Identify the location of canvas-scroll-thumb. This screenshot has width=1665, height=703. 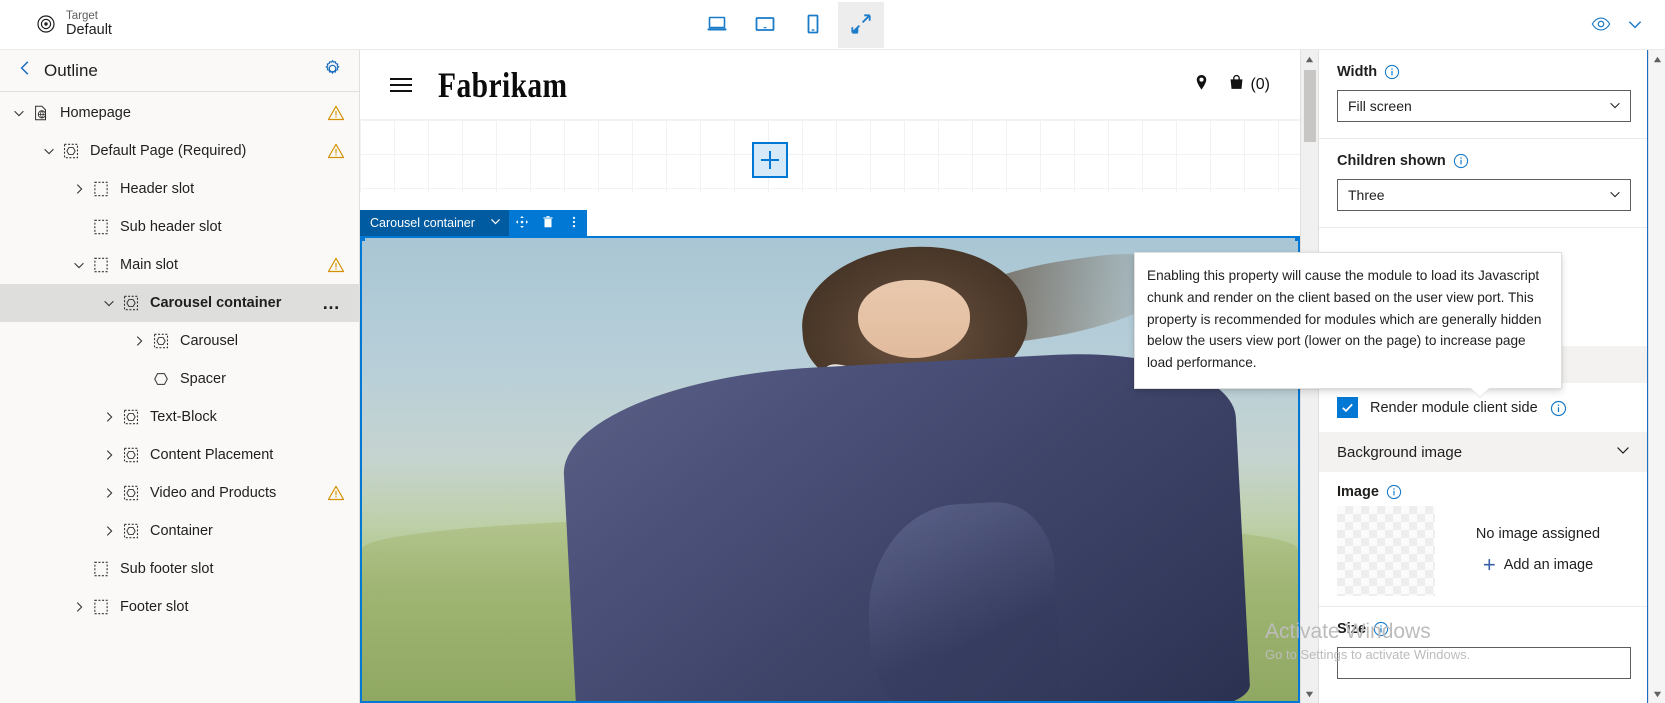
(1309, 106).